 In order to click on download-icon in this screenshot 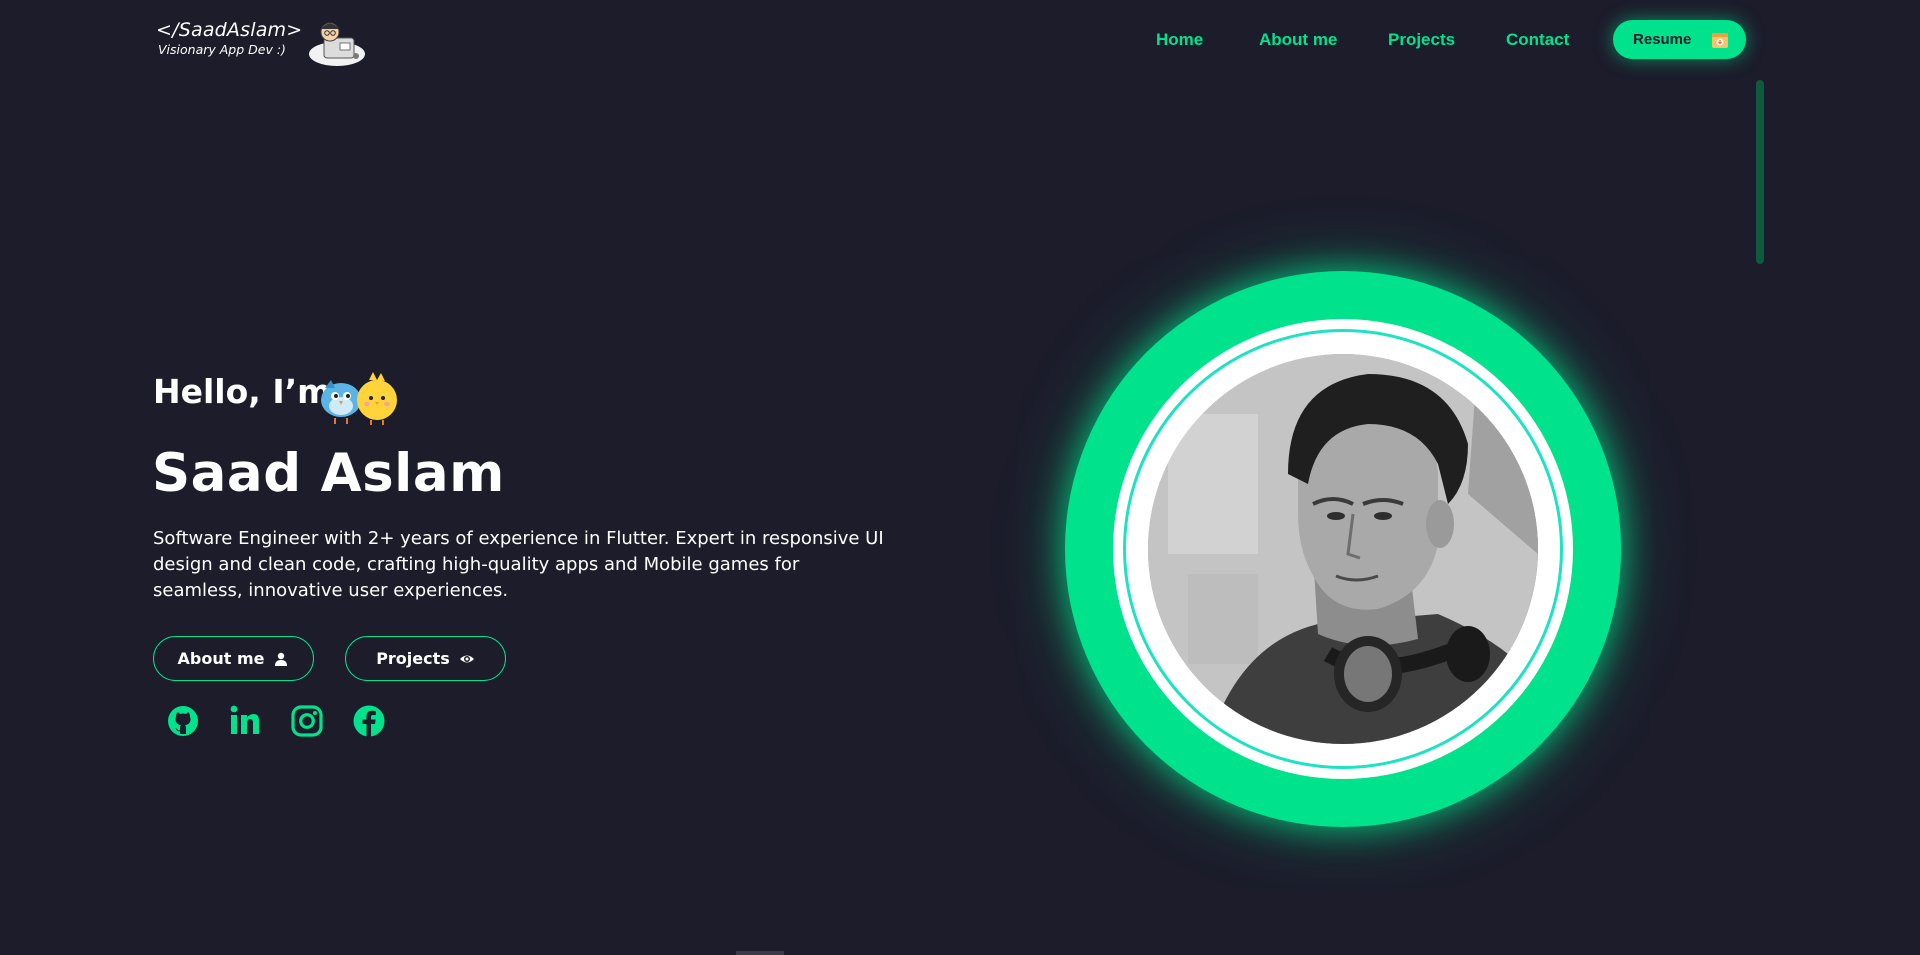, I will do `click(1720, 40)`.